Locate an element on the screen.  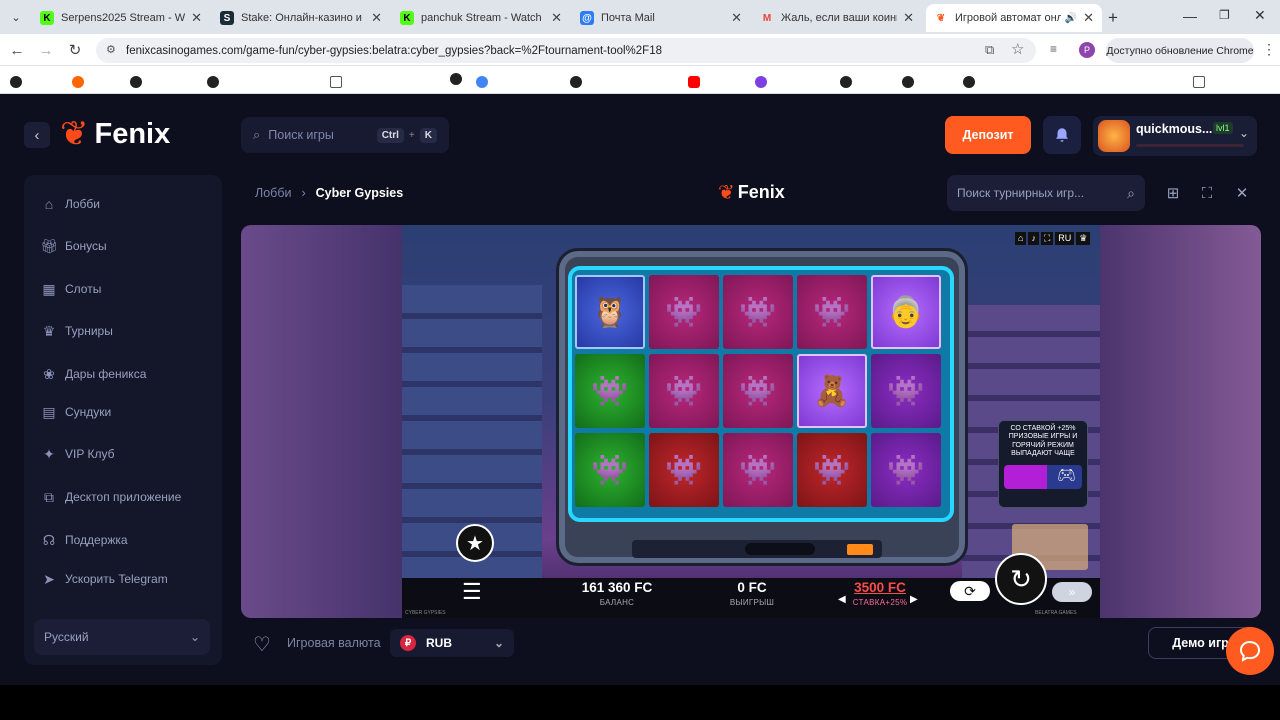
sidebar-item-slots: ▦ Слоты is located at coordinates (70, 289).